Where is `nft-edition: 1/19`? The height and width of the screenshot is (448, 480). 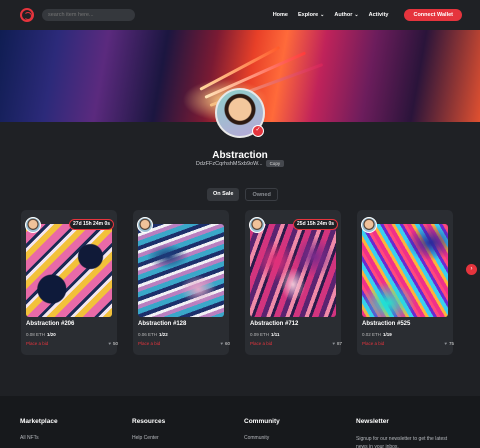
nft-edition: 1/19 is located at coordinates (387, 334).